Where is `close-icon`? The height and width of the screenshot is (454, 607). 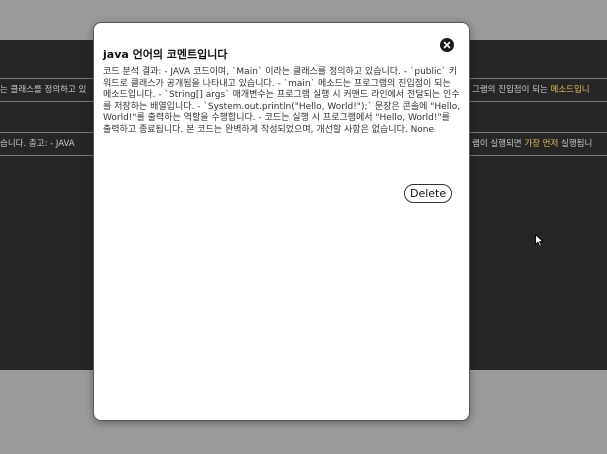 close-icon is located at coordinates (447, 45).